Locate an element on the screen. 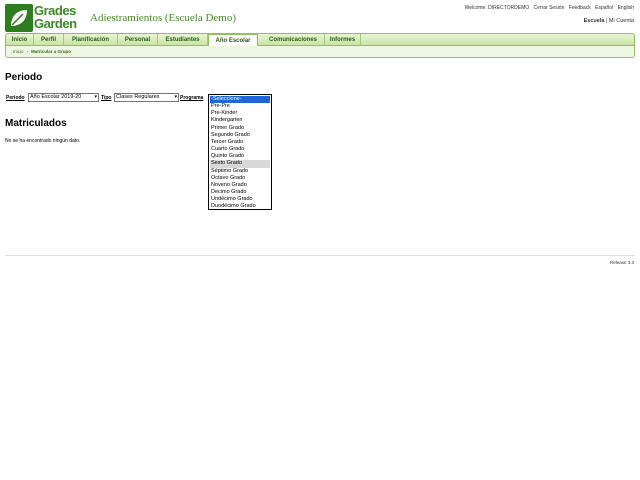  programa-option: Pre-Pre is located at coordinates (240, 106).